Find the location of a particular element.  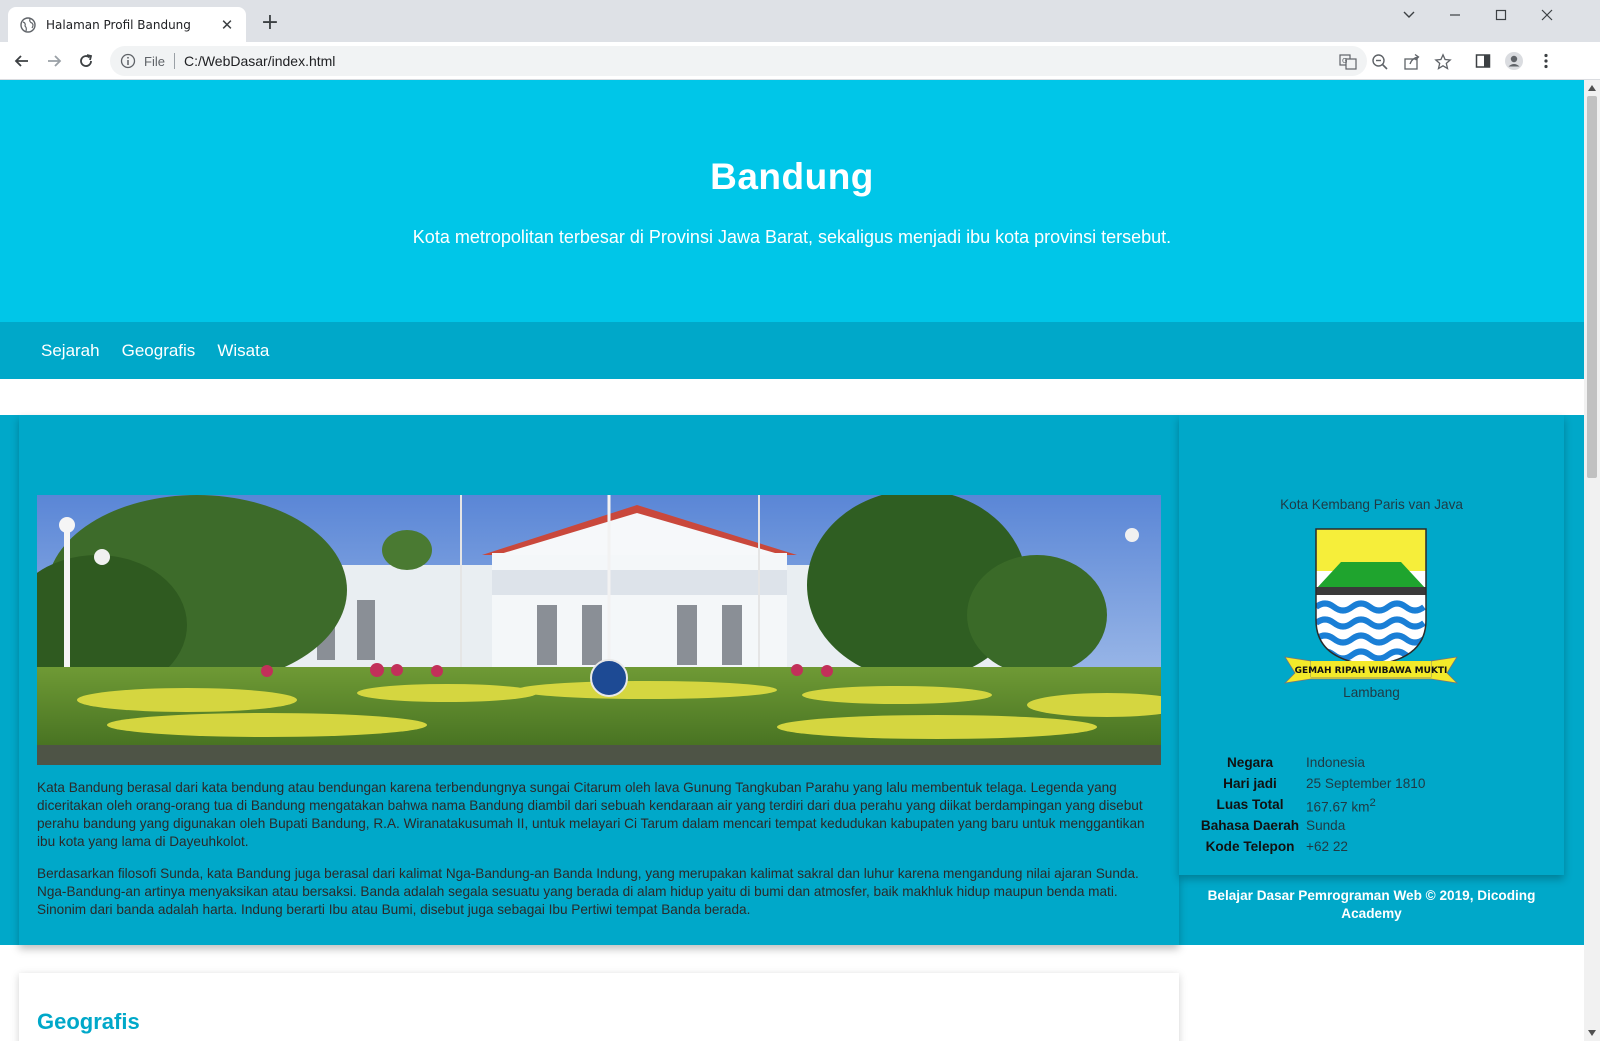

info-value: Indonesia is located at coordinates (1335, 762).